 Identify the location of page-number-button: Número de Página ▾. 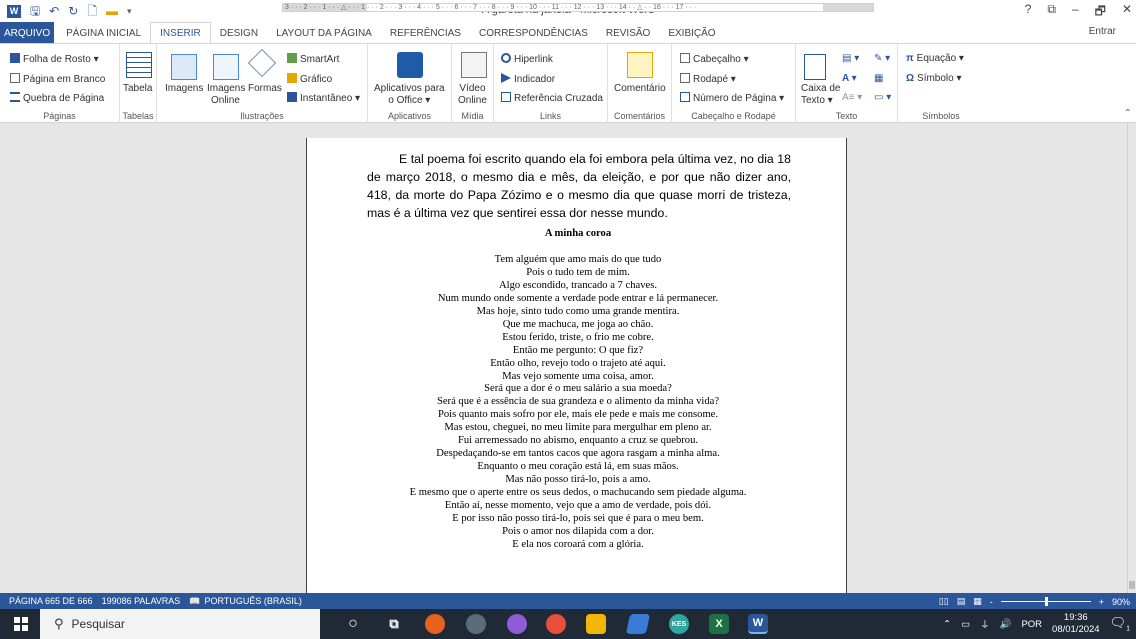
(732, 98).